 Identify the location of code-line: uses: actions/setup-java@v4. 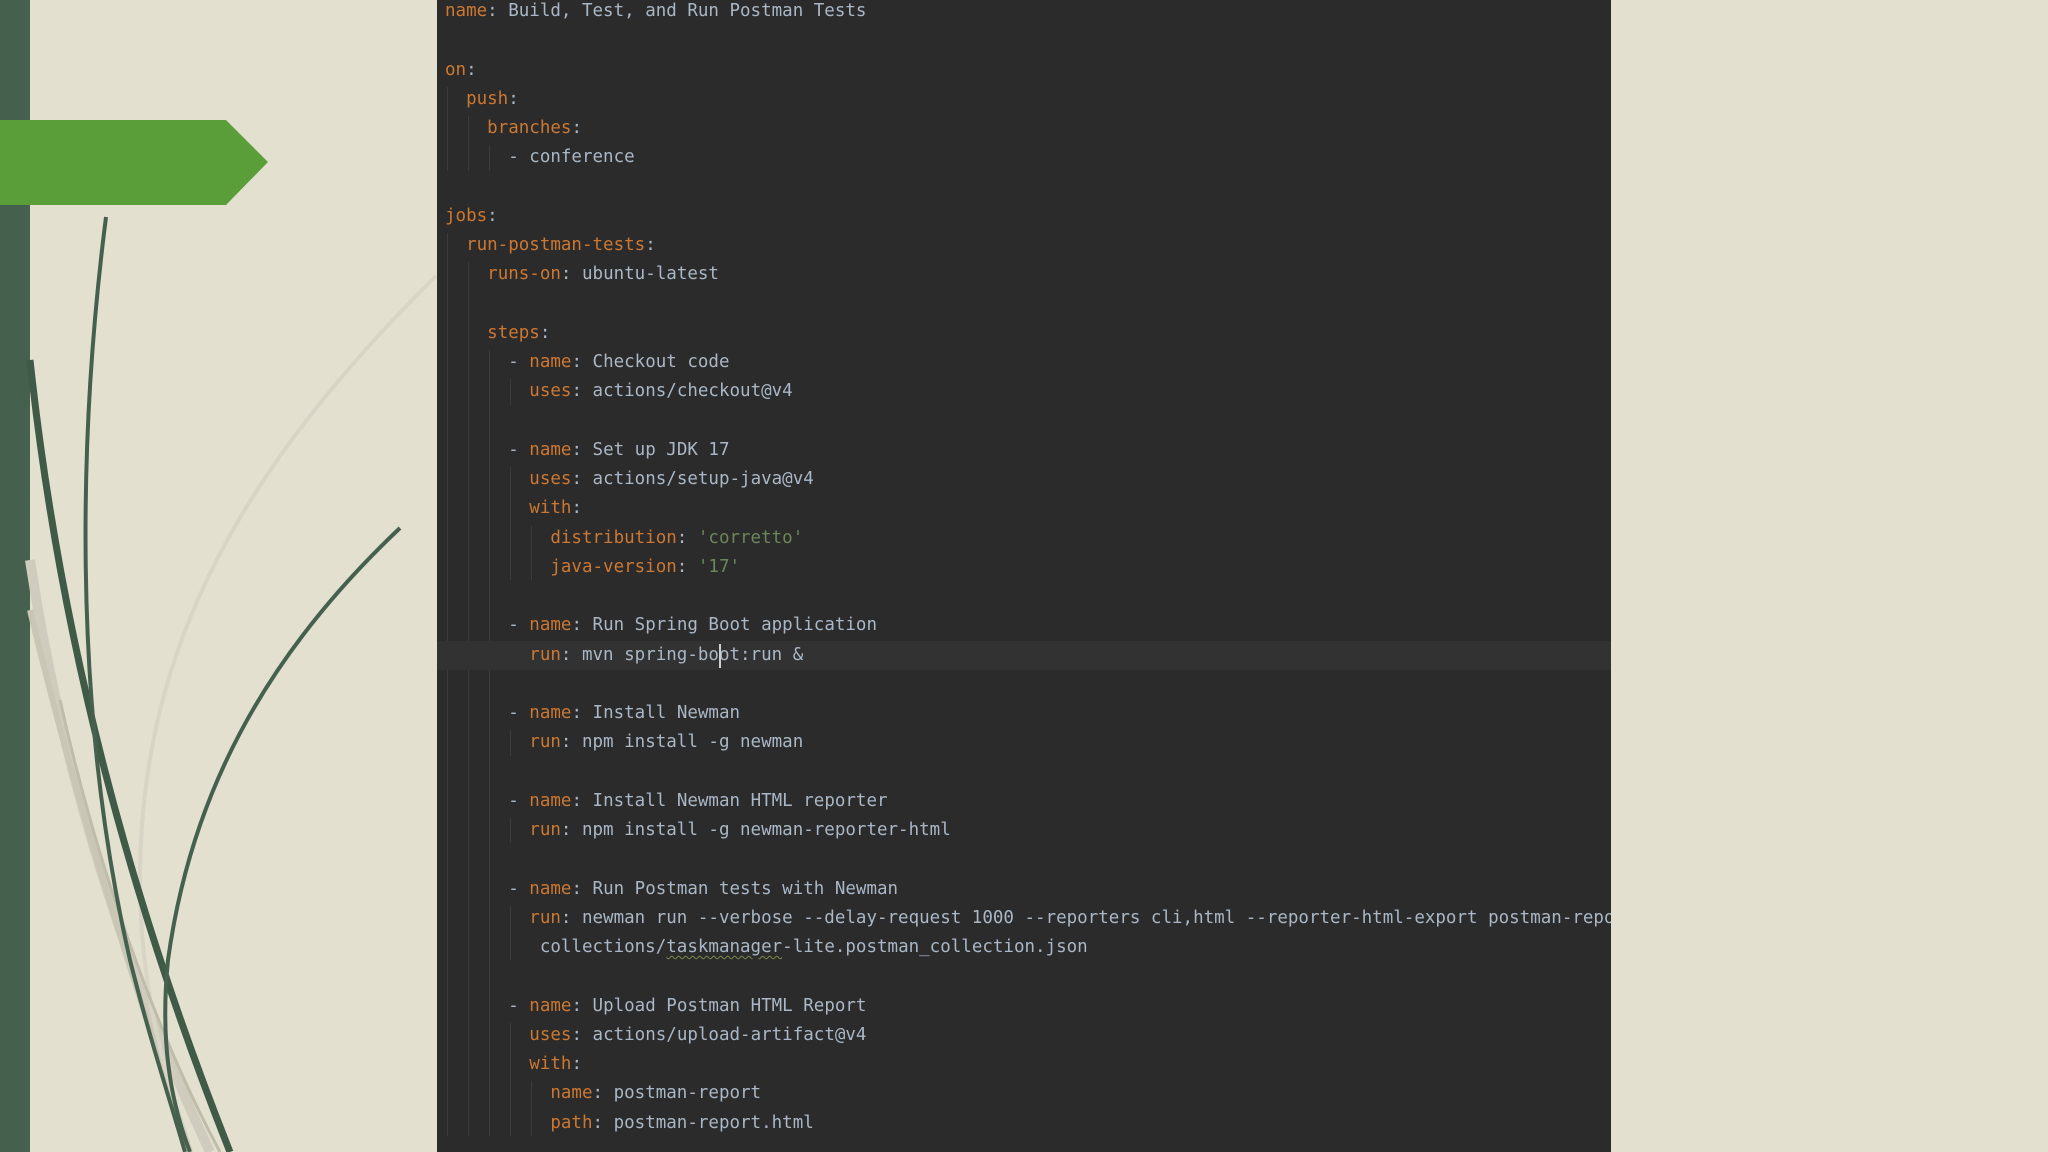
(1024, 479).